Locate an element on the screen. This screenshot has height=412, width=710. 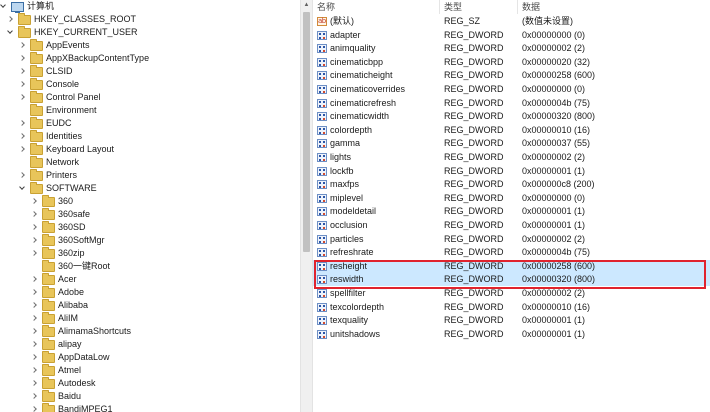
tree-node: 360zip is located at coordinates (58, 253).